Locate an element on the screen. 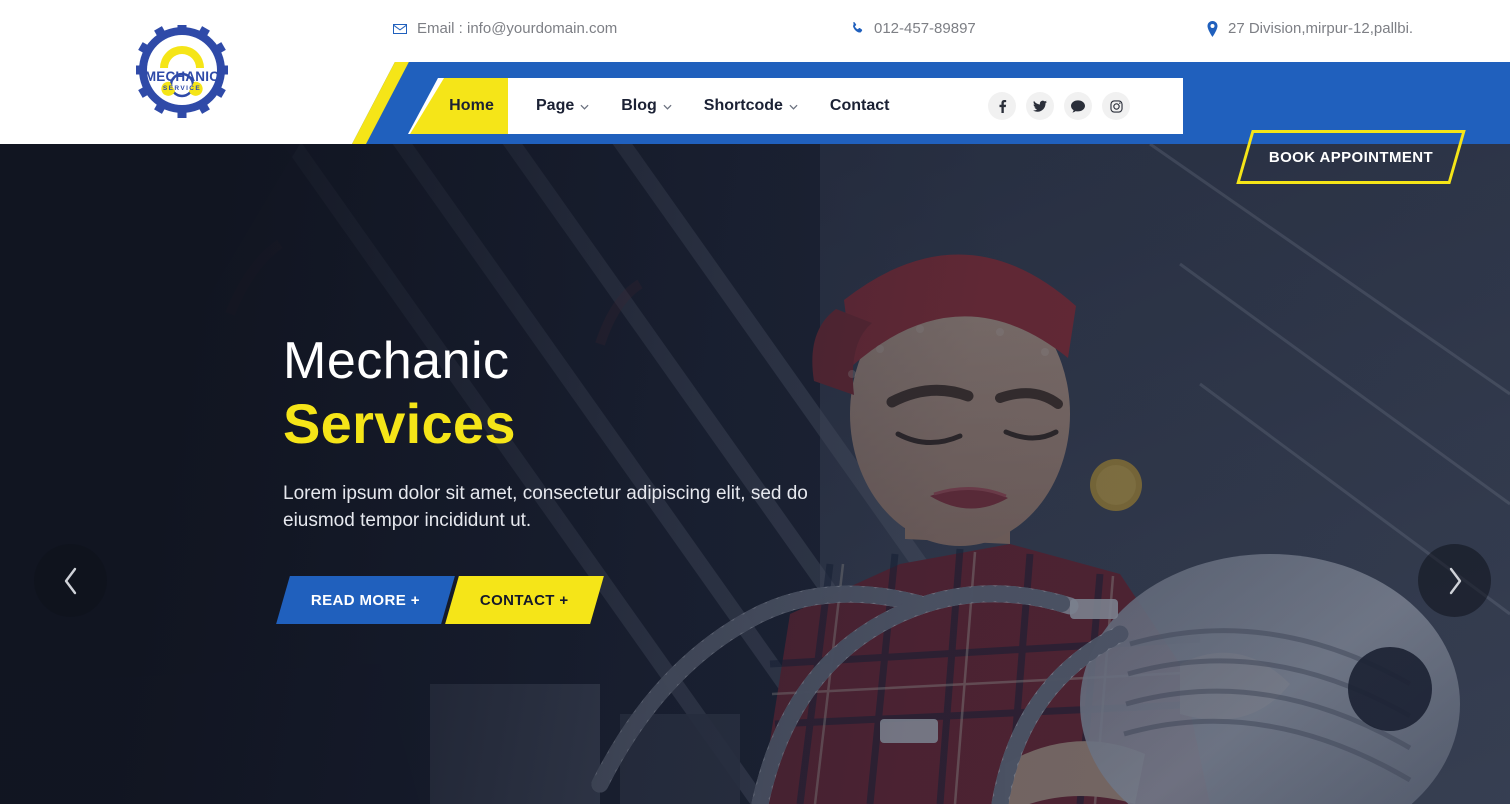 The image size is (1510, 804). comment-icon is located at coordinates (1078, 106).